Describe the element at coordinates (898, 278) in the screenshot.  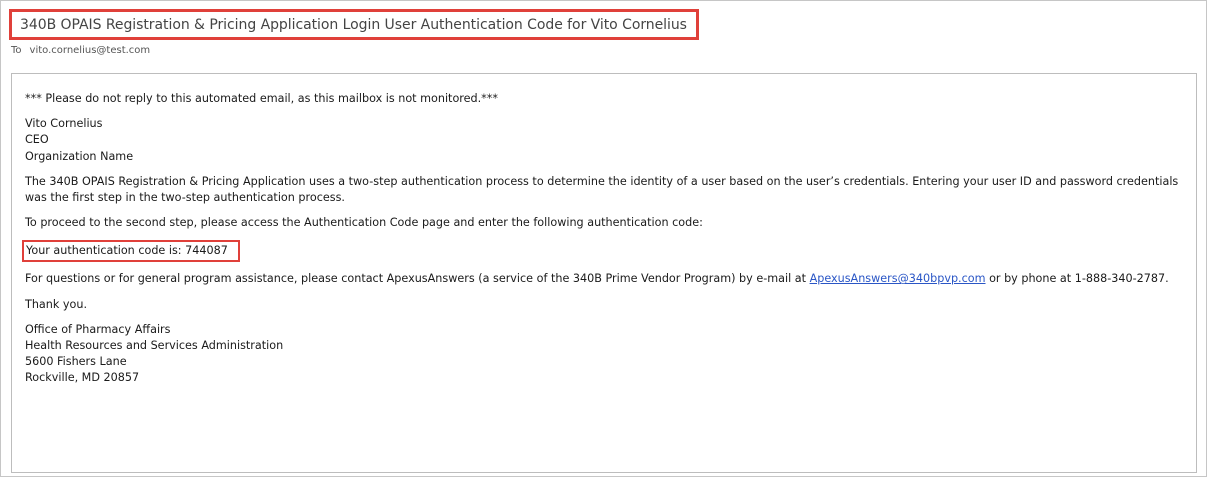
I see `contact-email-link: ApexusAnswers@340bpvp.com` at that location.